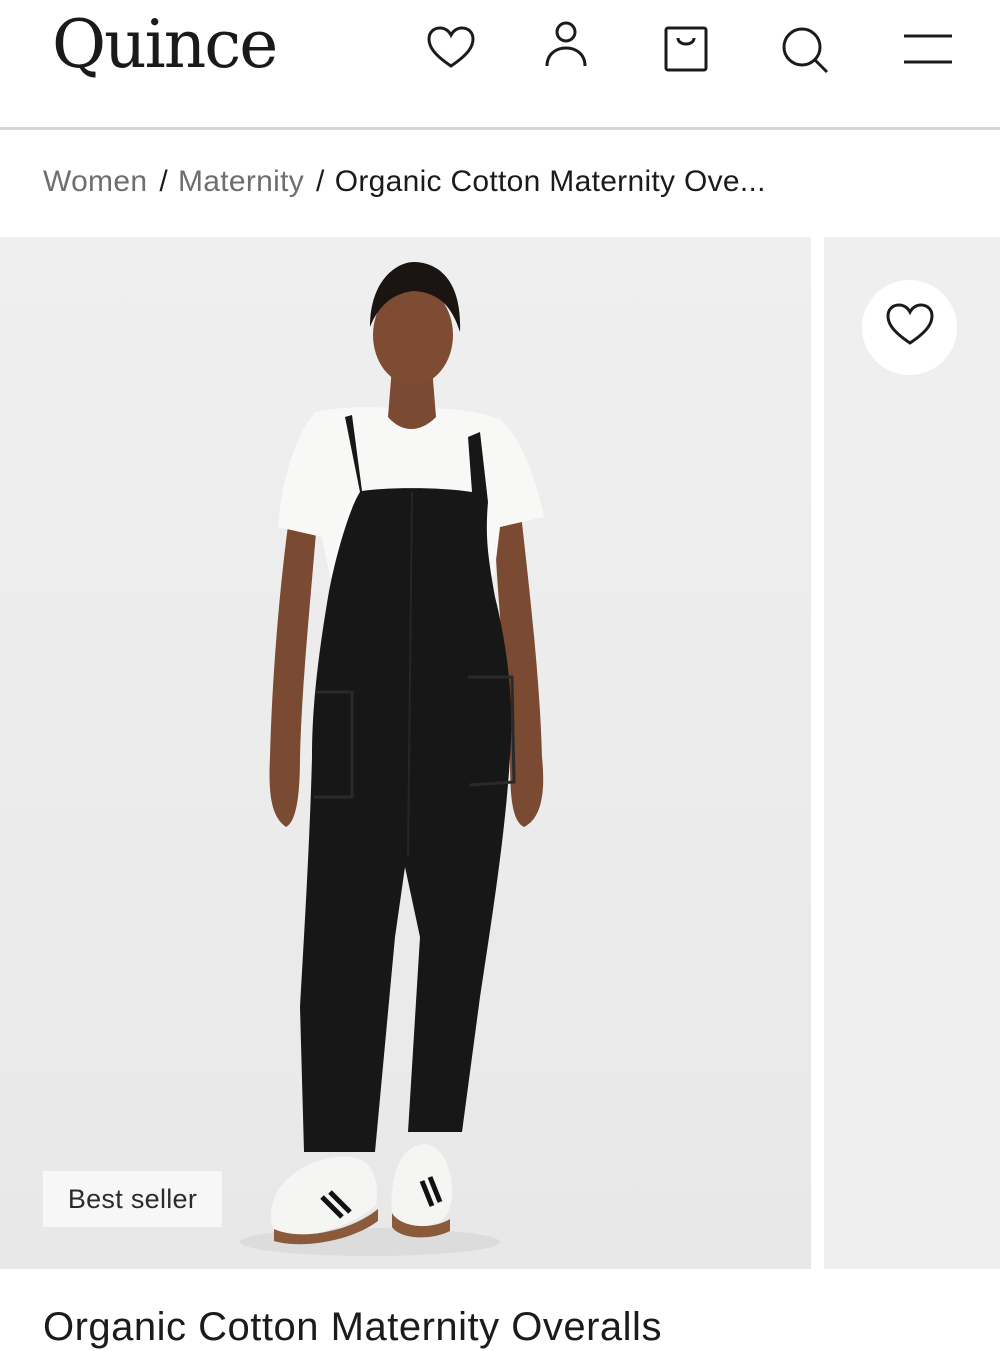  Describe the element at coordinates (95, 181) in the screenshot. I see `breadcrumb-item-women: Women` at that location.